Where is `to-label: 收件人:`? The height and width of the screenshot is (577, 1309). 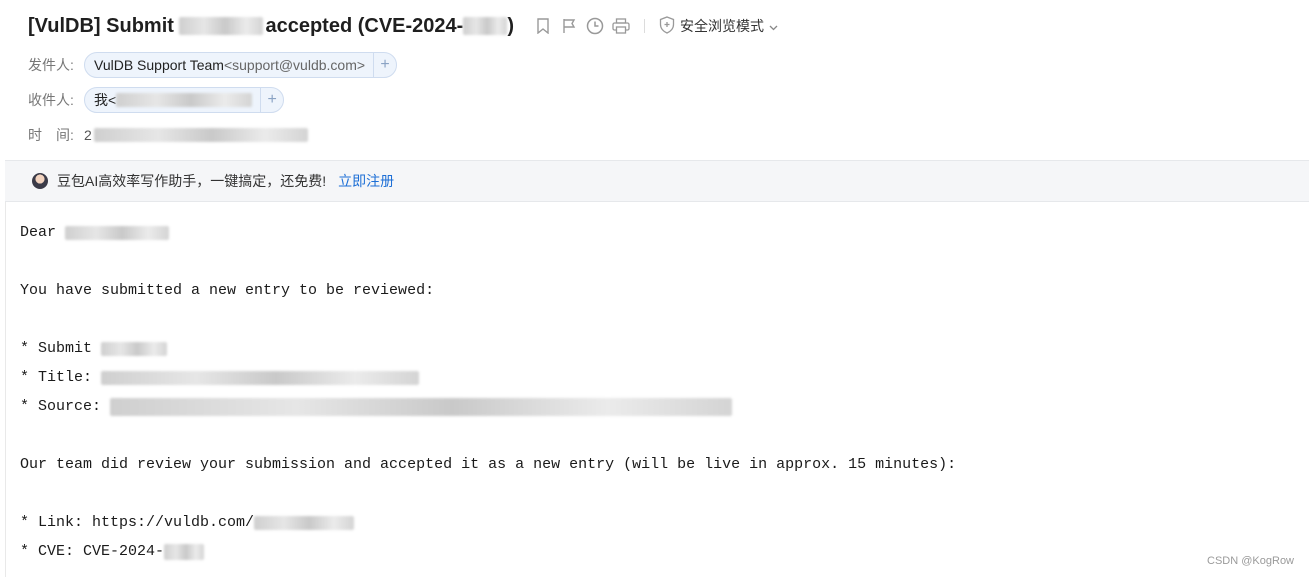 to-label: 收件人: is located at coordinates (51, 100).